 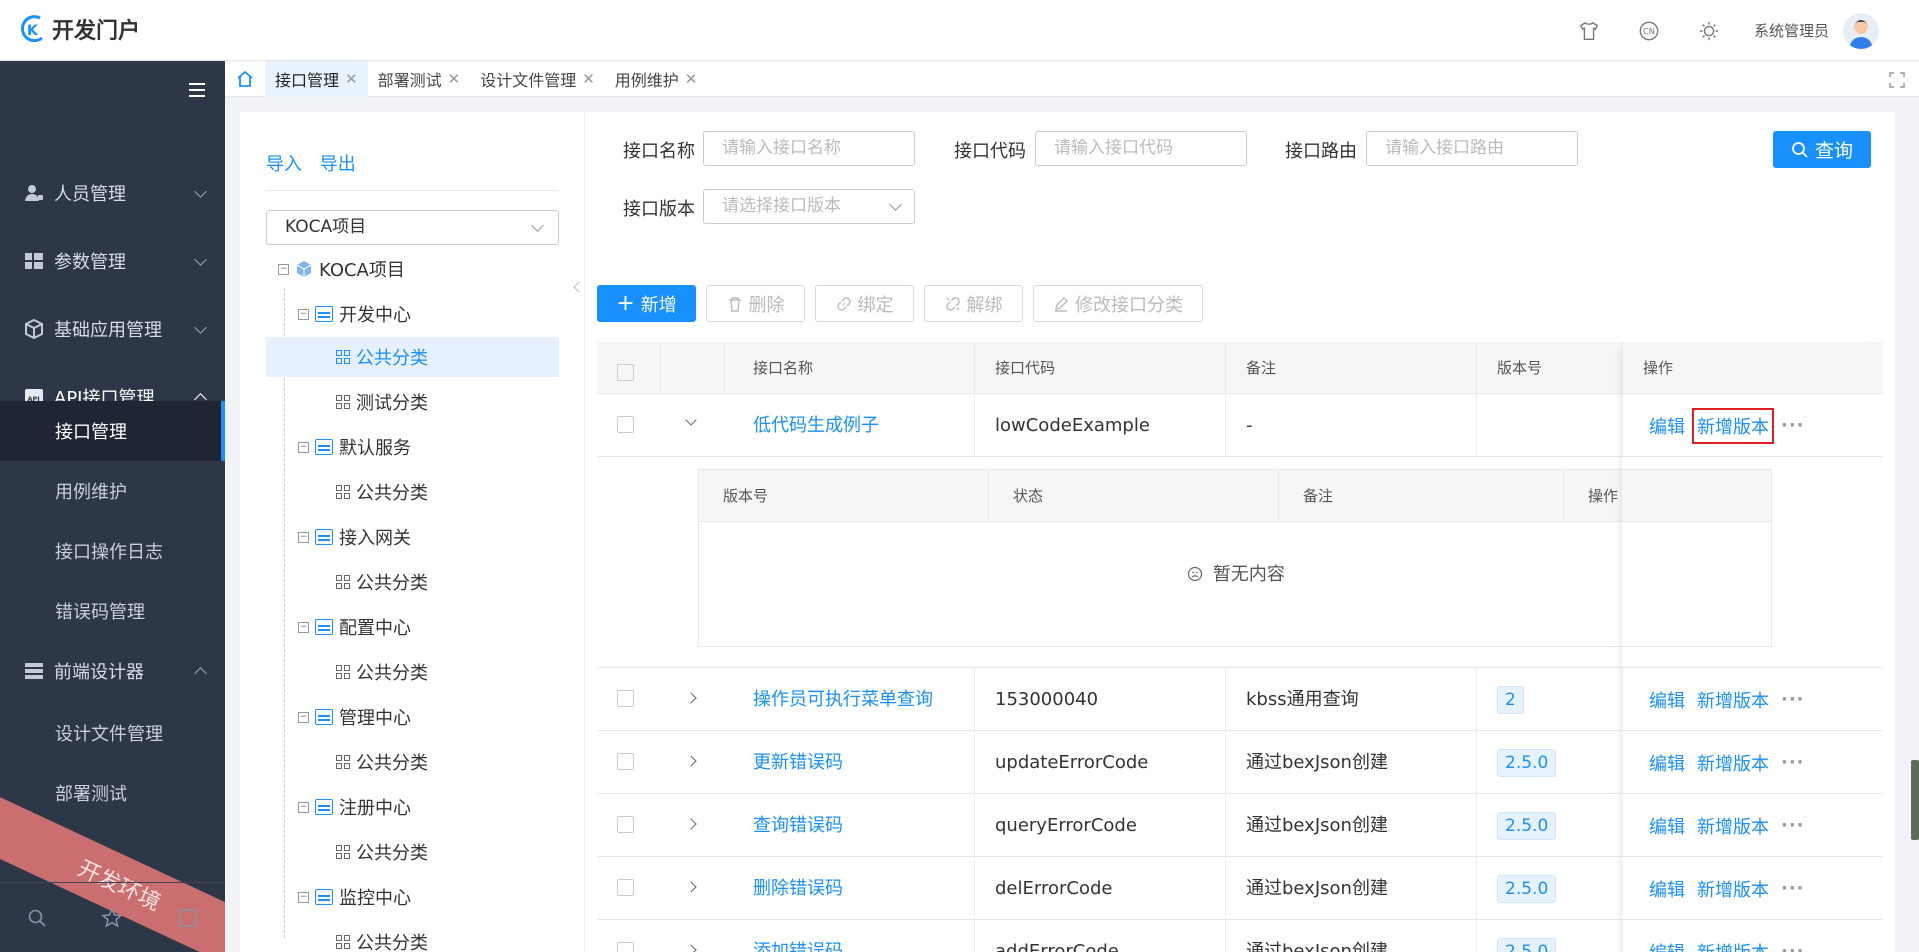 I want to click on interface-name-input: 请输入接口名称, so click(x=809, y=148).